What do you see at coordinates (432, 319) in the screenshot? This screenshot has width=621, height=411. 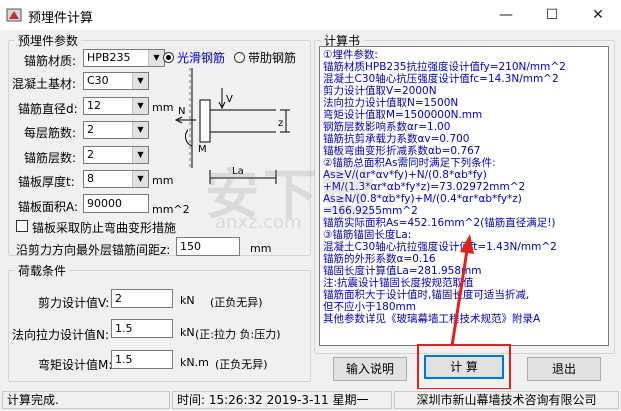 I see `calc-line: 其他参数详见《玻璃幕墙工程技术规范》附录A` at bounding box center [432, 319].